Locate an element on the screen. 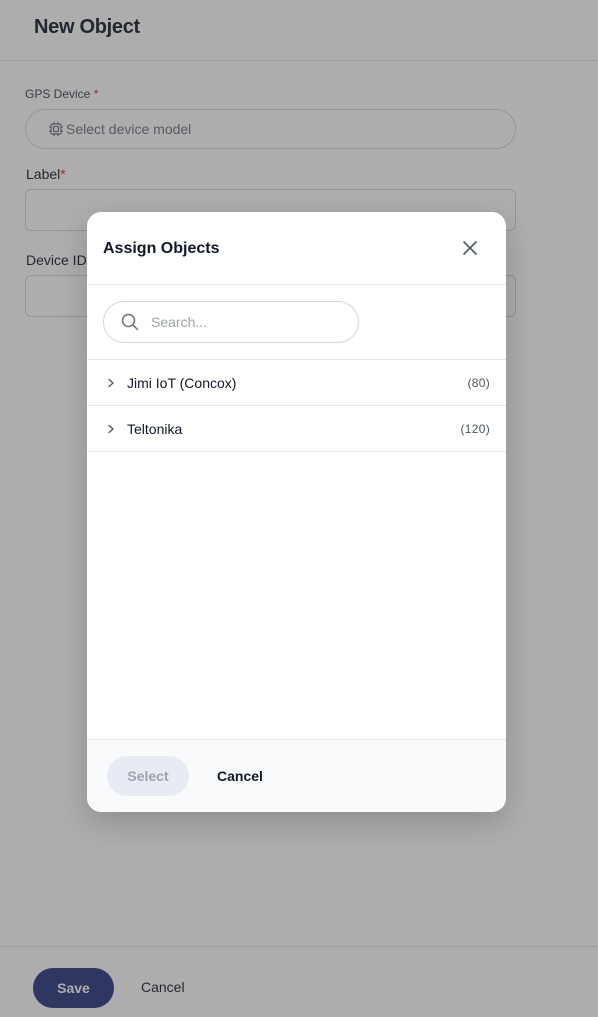  search-input is located at coordinates (241, 322).